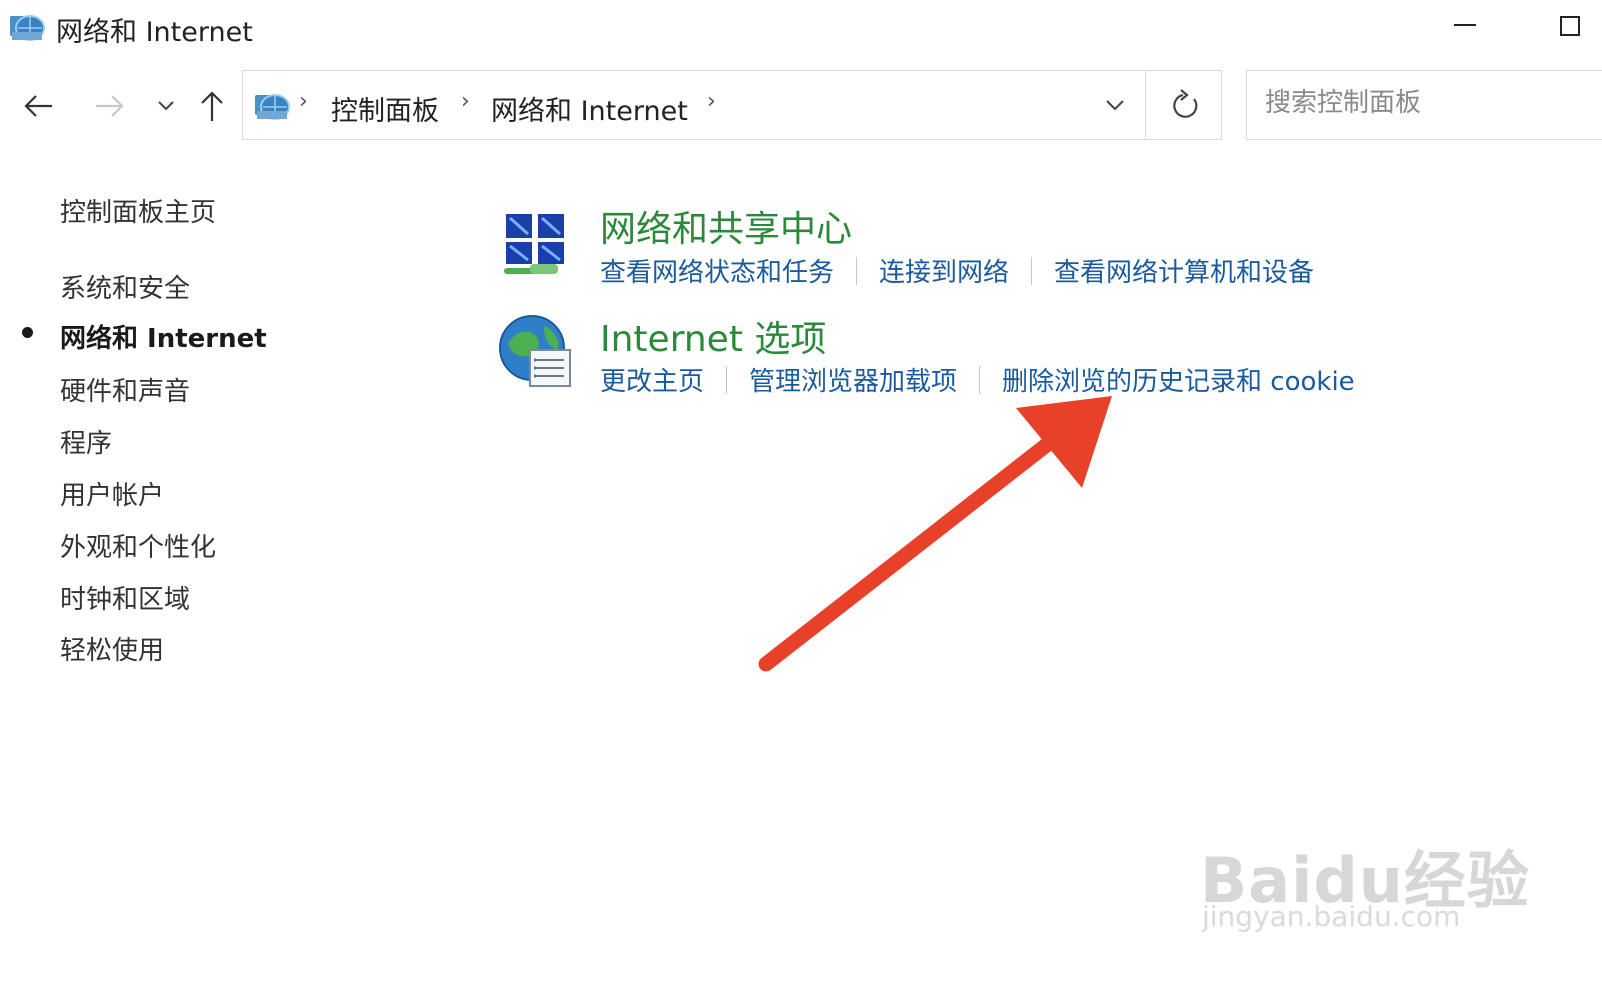 This screenshot has height=992, width=1602. I want to click on arrow-up-icon, so click(212, 106).